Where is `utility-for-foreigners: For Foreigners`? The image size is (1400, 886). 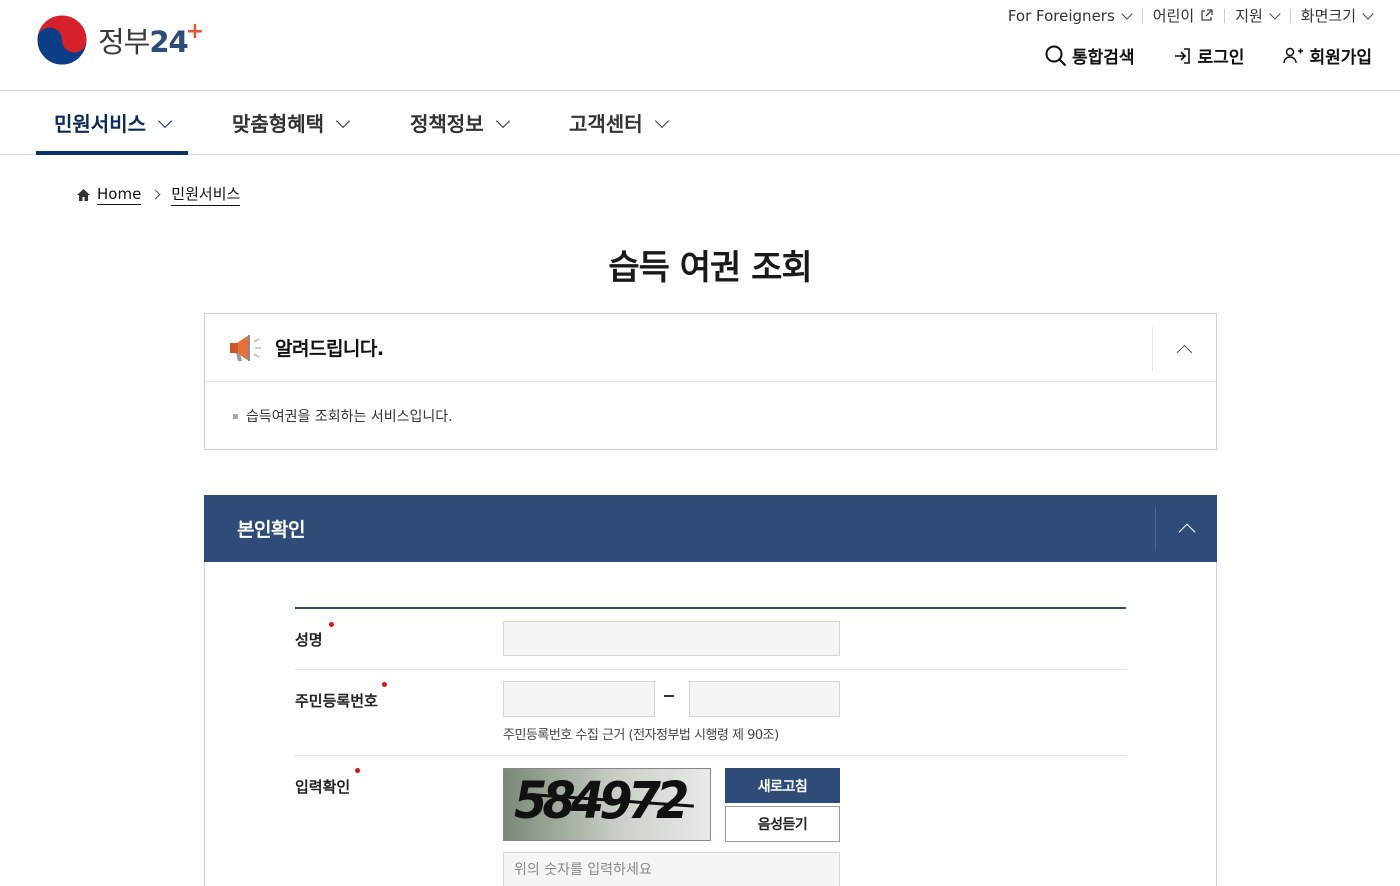
utility-for-foreigners: For Foreigners is located at coordinates (1069, 16).